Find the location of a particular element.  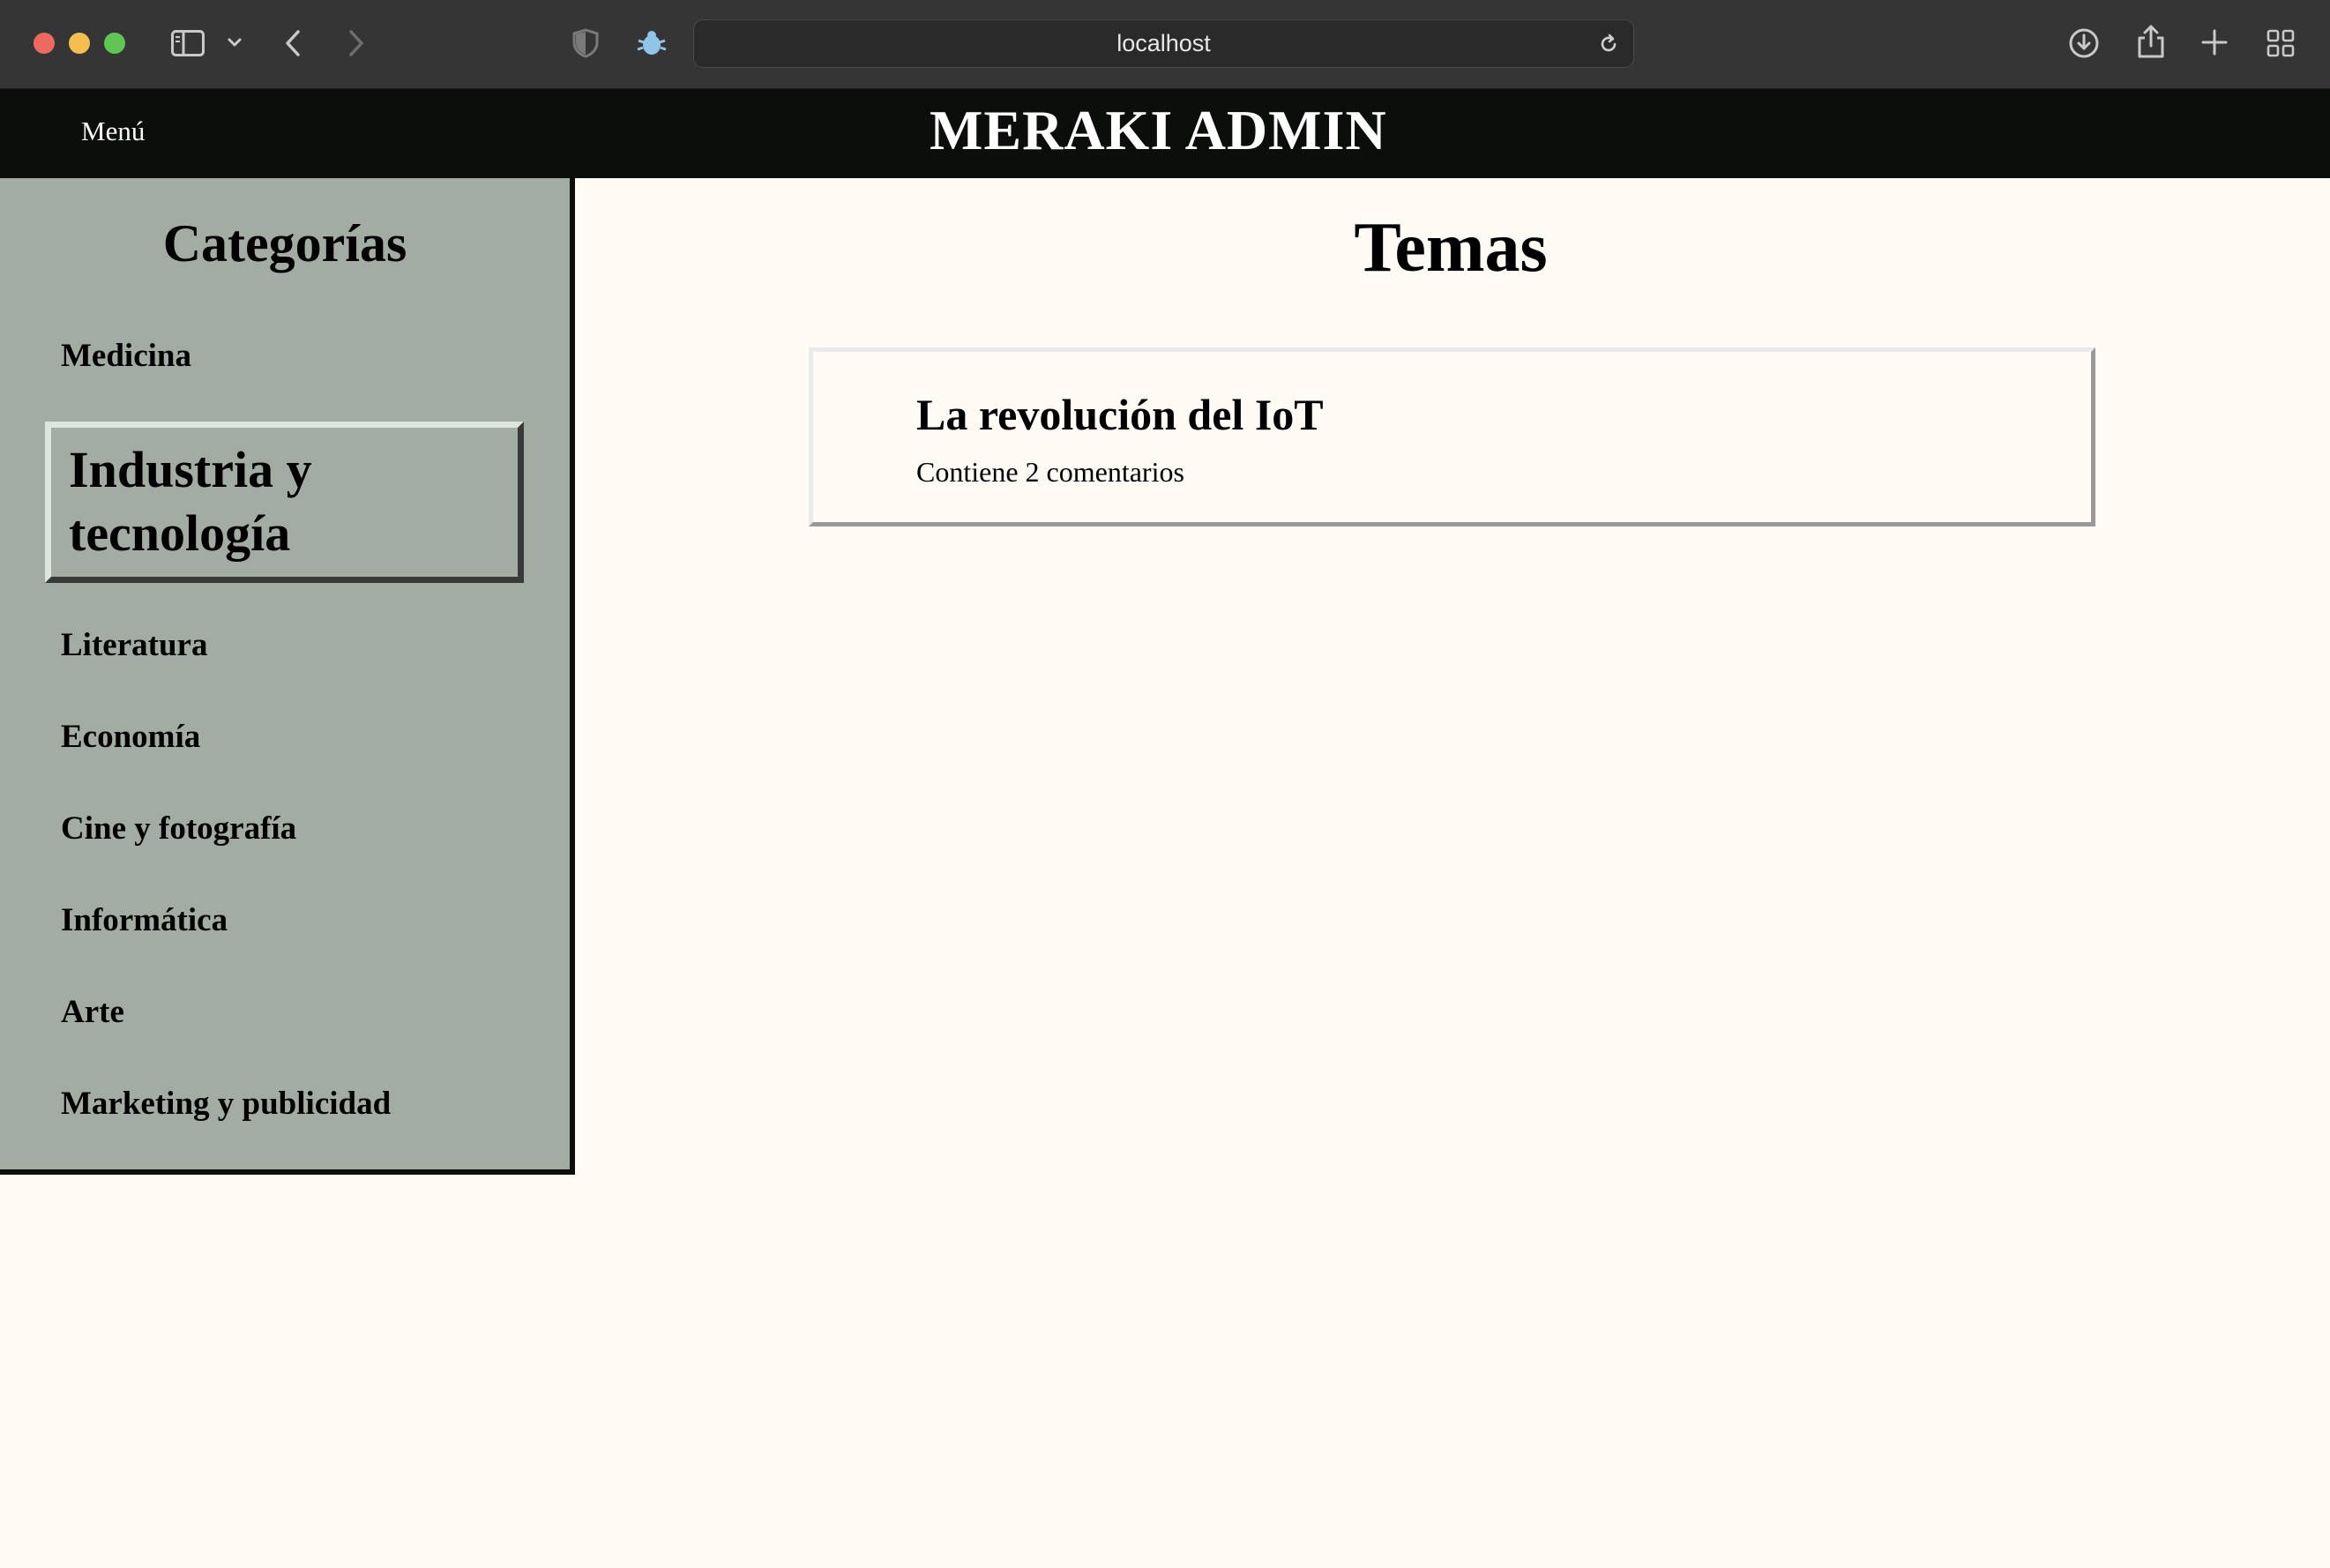

menu-link: Menú is located at coordinates (113, 131).